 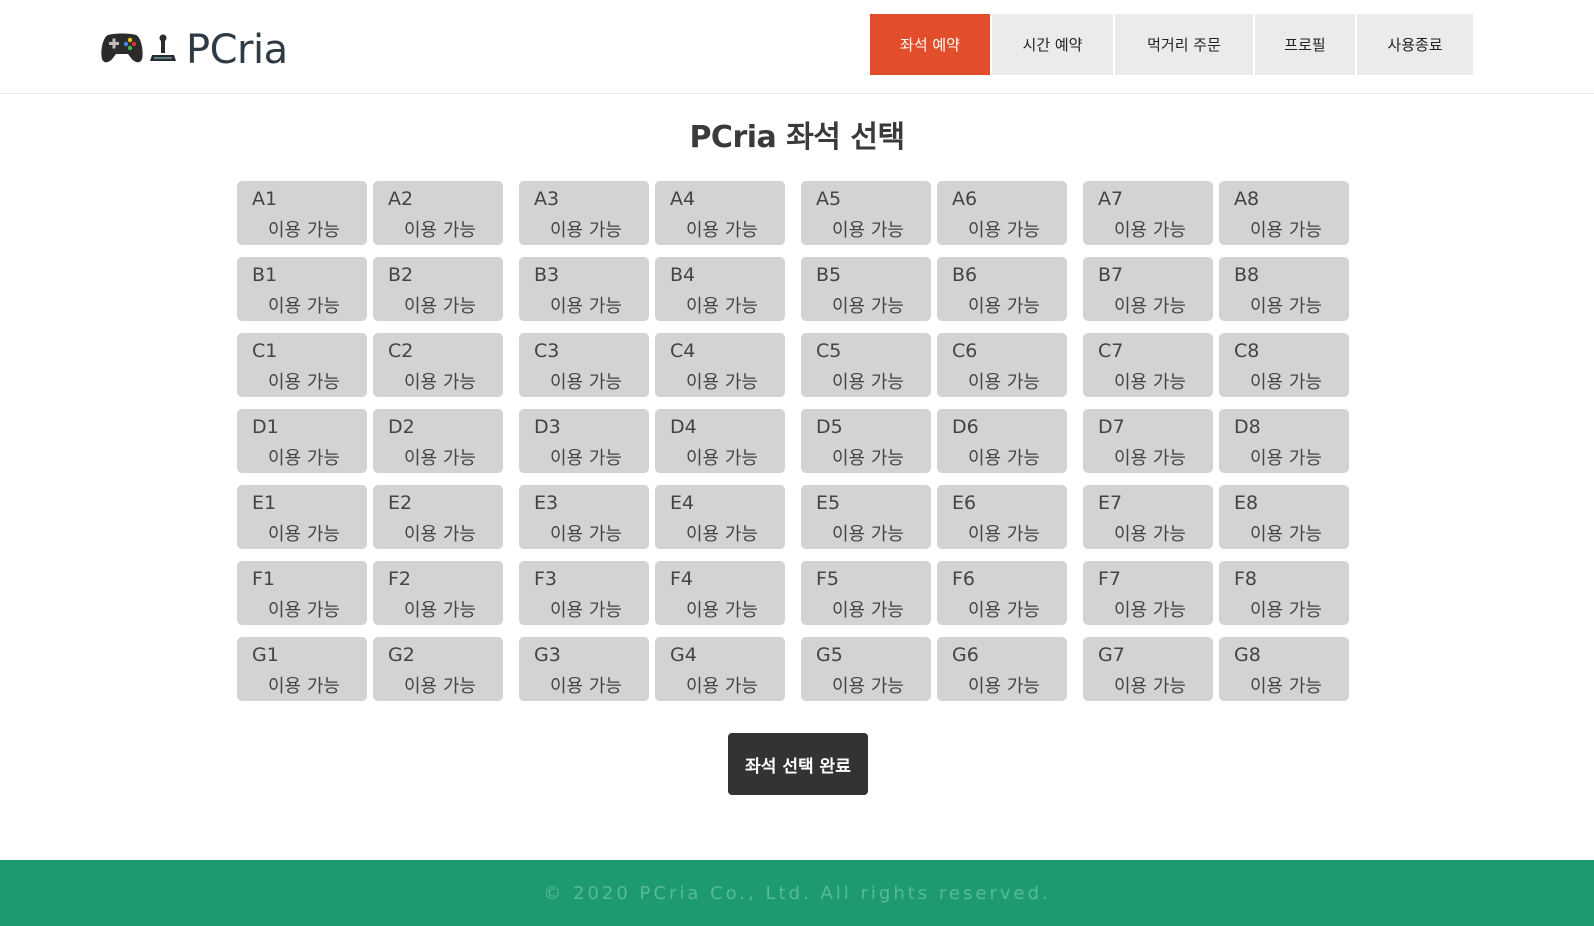 What do you see at coordinates (438, 669) in the screenshot?
I see `seat-g2: G2 이용 가능` at bounding box center [438, 669].